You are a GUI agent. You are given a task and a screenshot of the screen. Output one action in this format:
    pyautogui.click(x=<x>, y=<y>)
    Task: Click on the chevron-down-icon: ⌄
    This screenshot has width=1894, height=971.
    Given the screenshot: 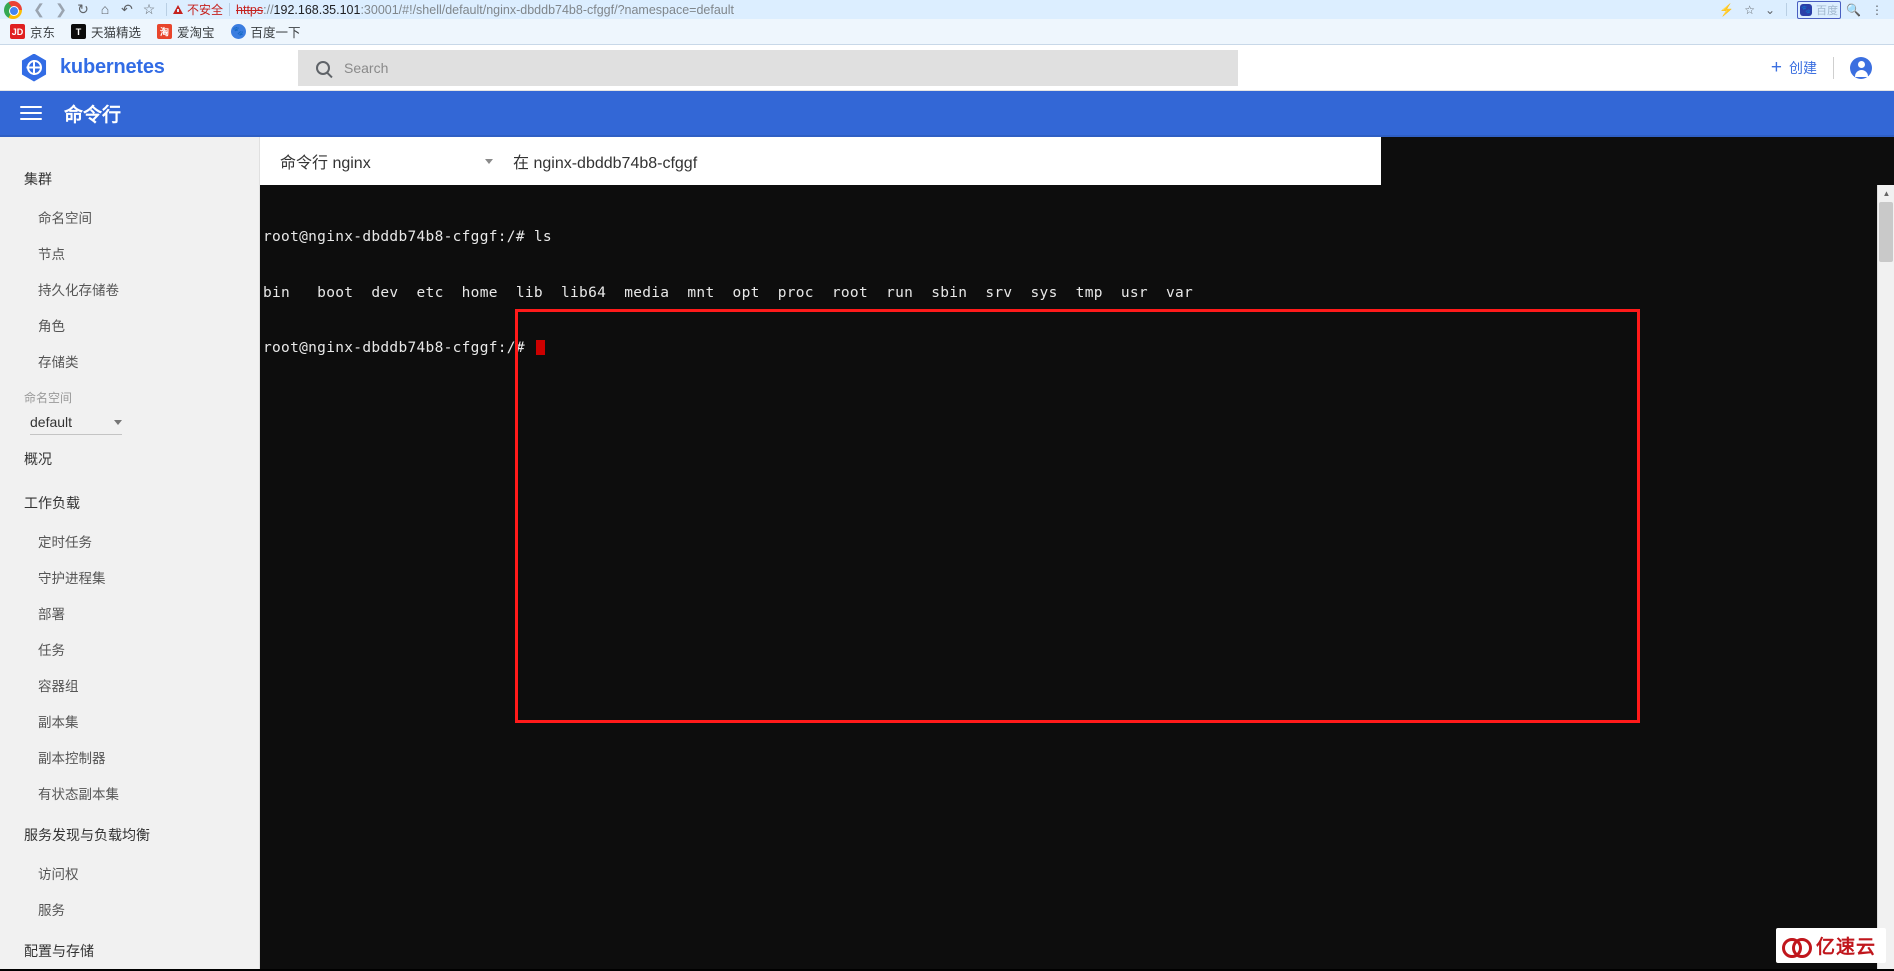 What is the action you would take?
    pyautogui.click(x=1770, y=10)
    